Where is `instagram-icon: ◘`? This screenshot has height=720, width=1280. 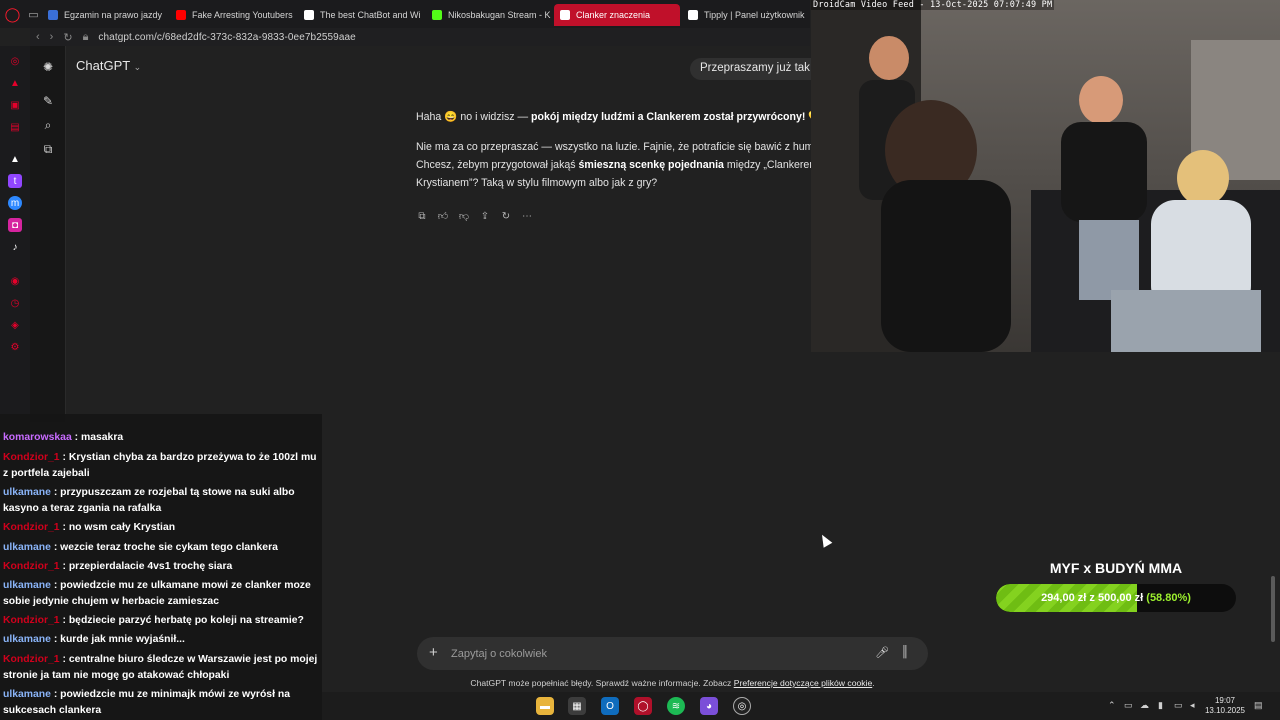 instagram-icon: ◘ is located at coordinates (15, 225).